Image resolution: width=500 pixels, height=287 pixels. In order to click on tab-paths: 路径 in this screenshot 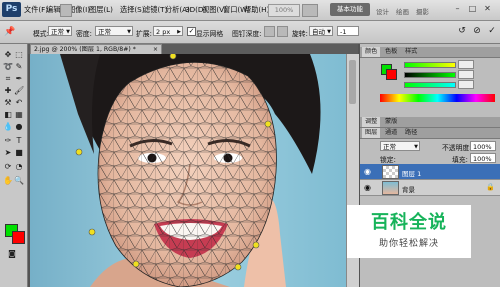, I will do `click(411, 133)`.